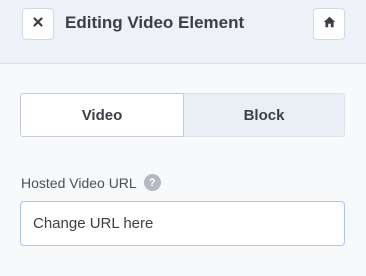  Describe the element at coordinates (264, 115) in the screenshot. I see `tab-block: Block` at that location.